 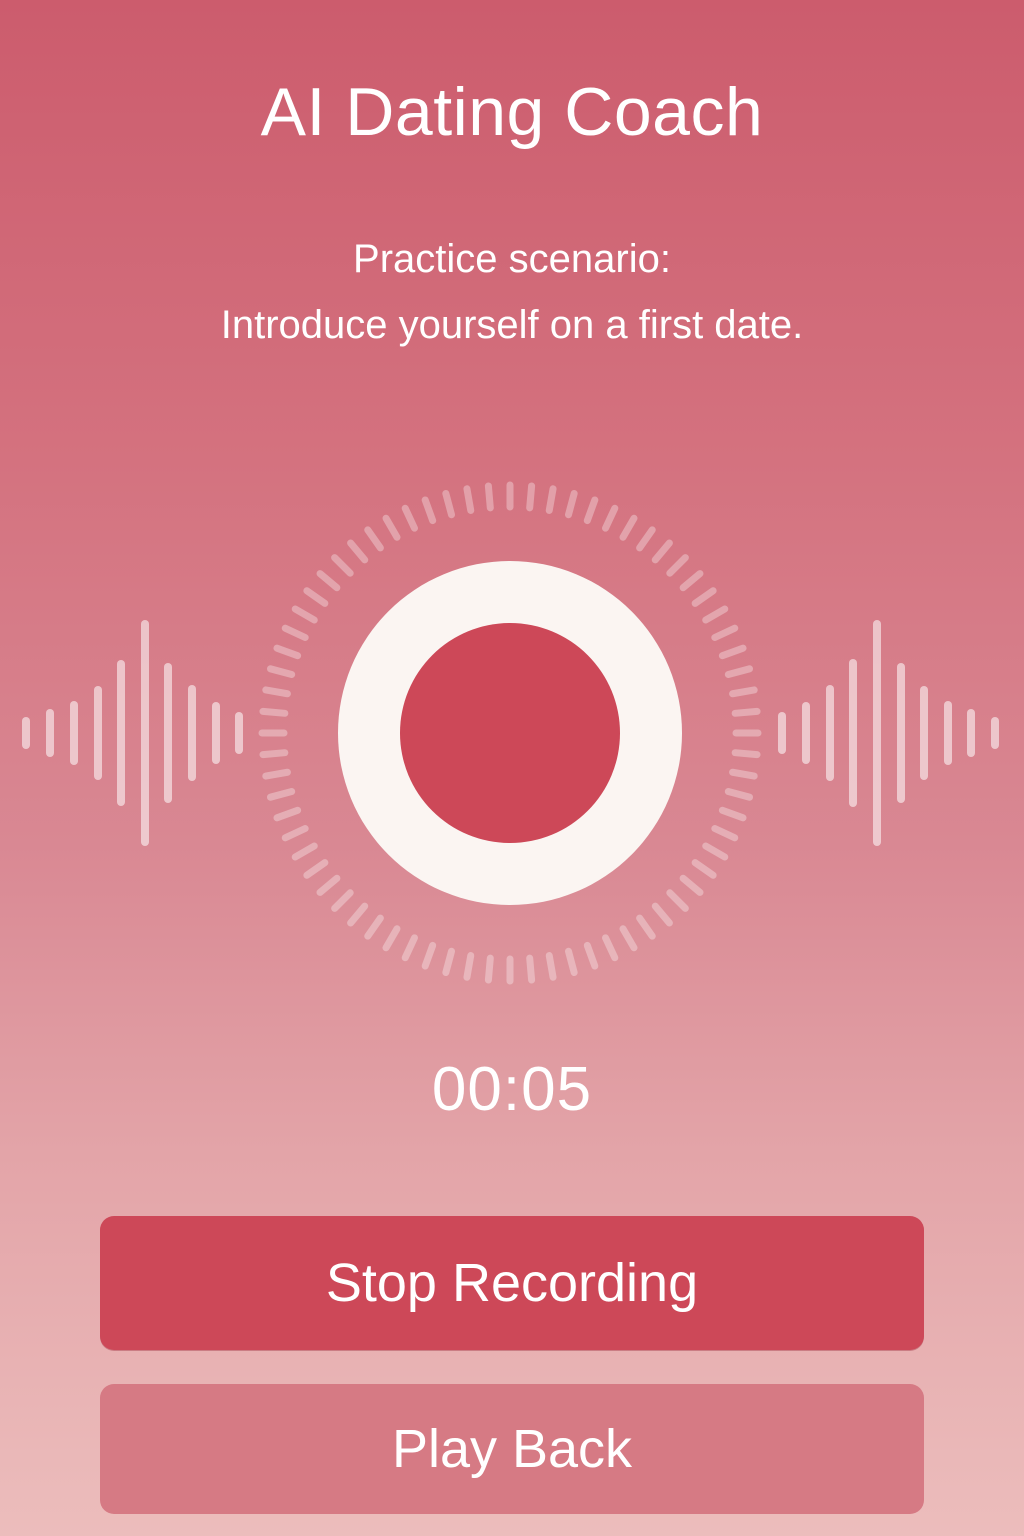 What do you see at coordinates (512, 1283) in the screenshot?
I see `stop-recording-button: Stop Recording` at bounding box center [512, 1283].